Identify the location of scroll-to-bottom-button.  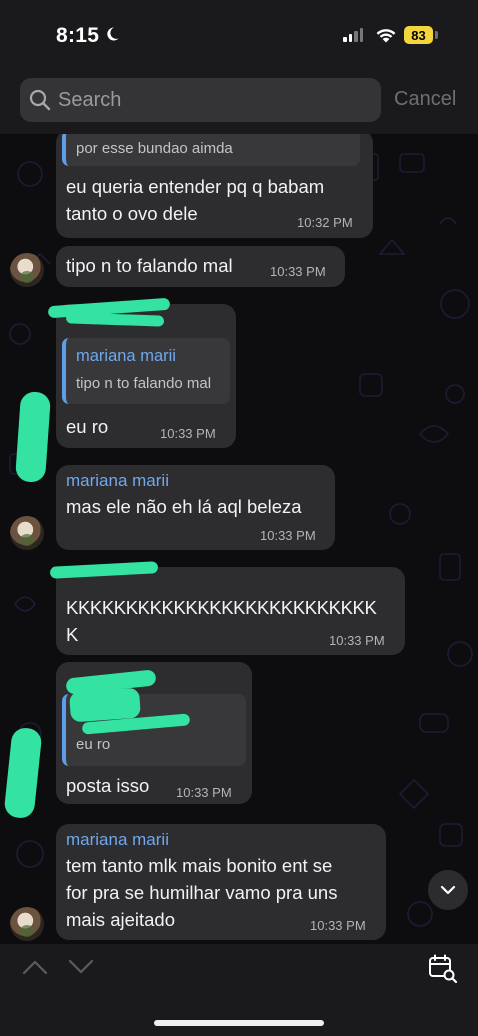
(448, 890).